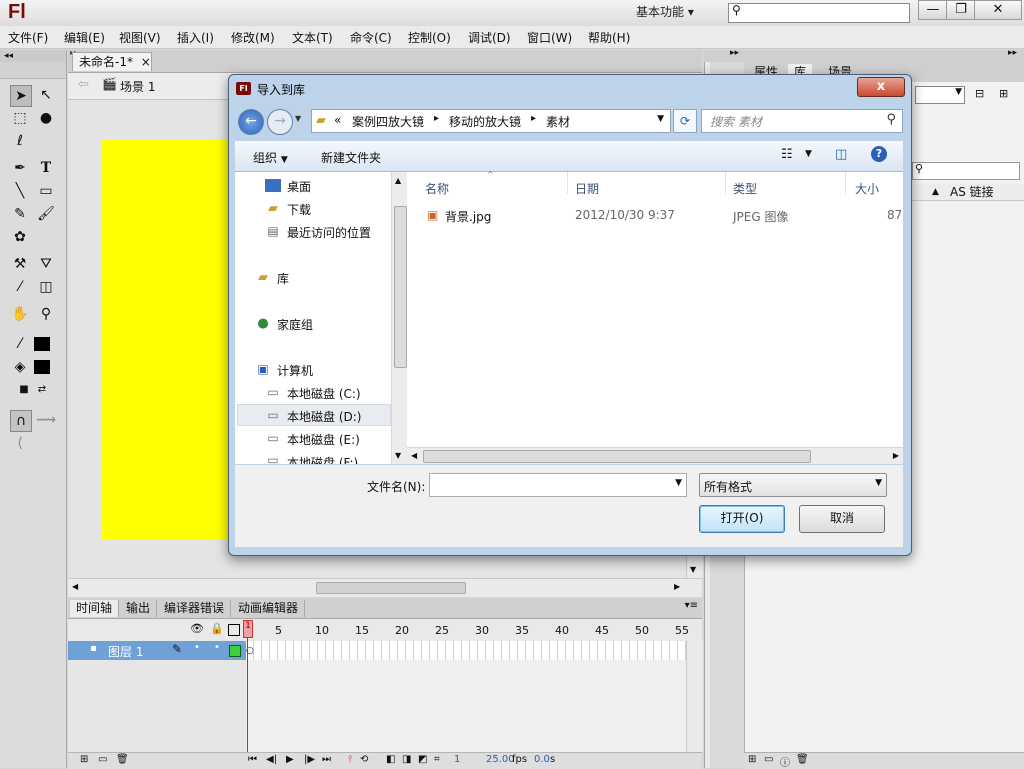 The image size is (1024, 769). What do you see at coordinates (500, 759) in the screenshot?
I see `fps-readout: 25.00` at bounding box center [500, 759].